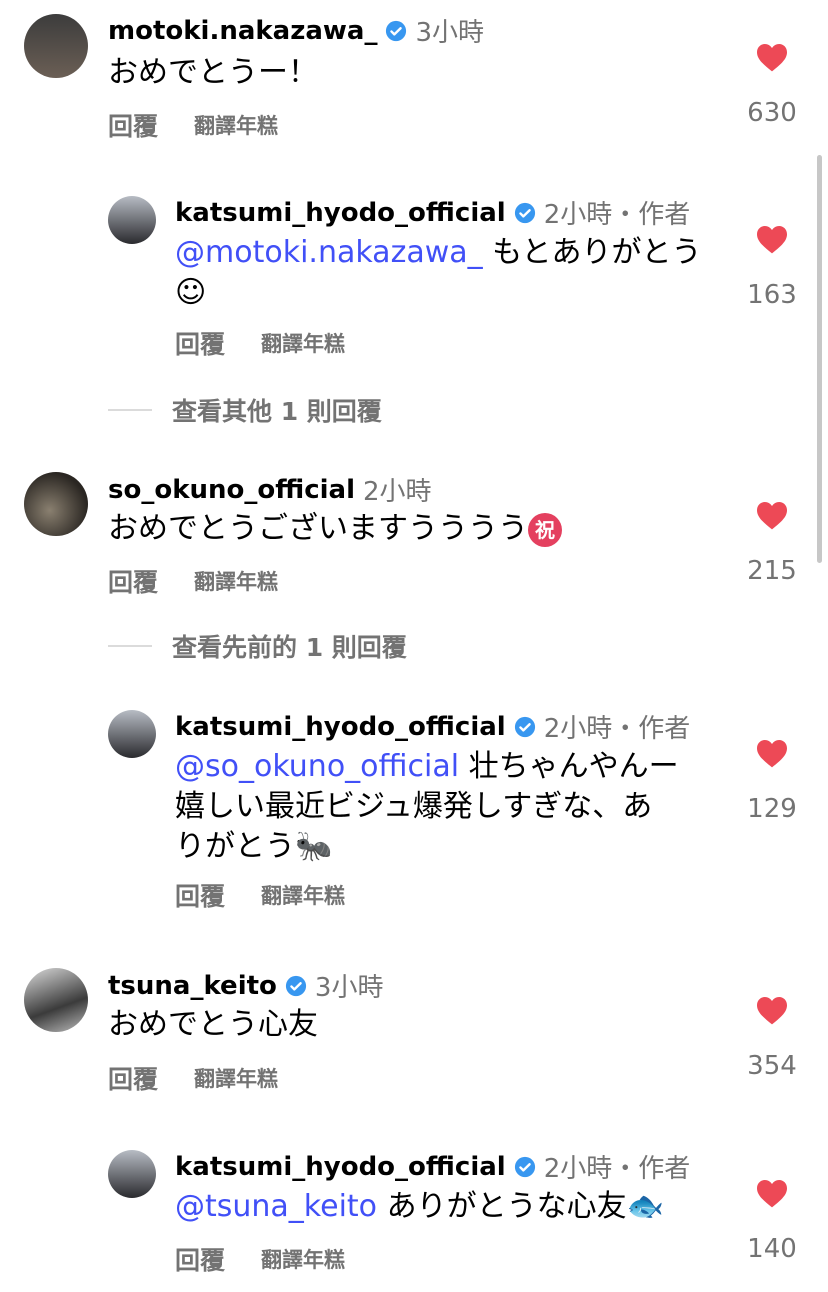 This screenshot has width=828, height=1292. I want to click on comment-text: おめでとうございますうううう祝, so click(335, 529).